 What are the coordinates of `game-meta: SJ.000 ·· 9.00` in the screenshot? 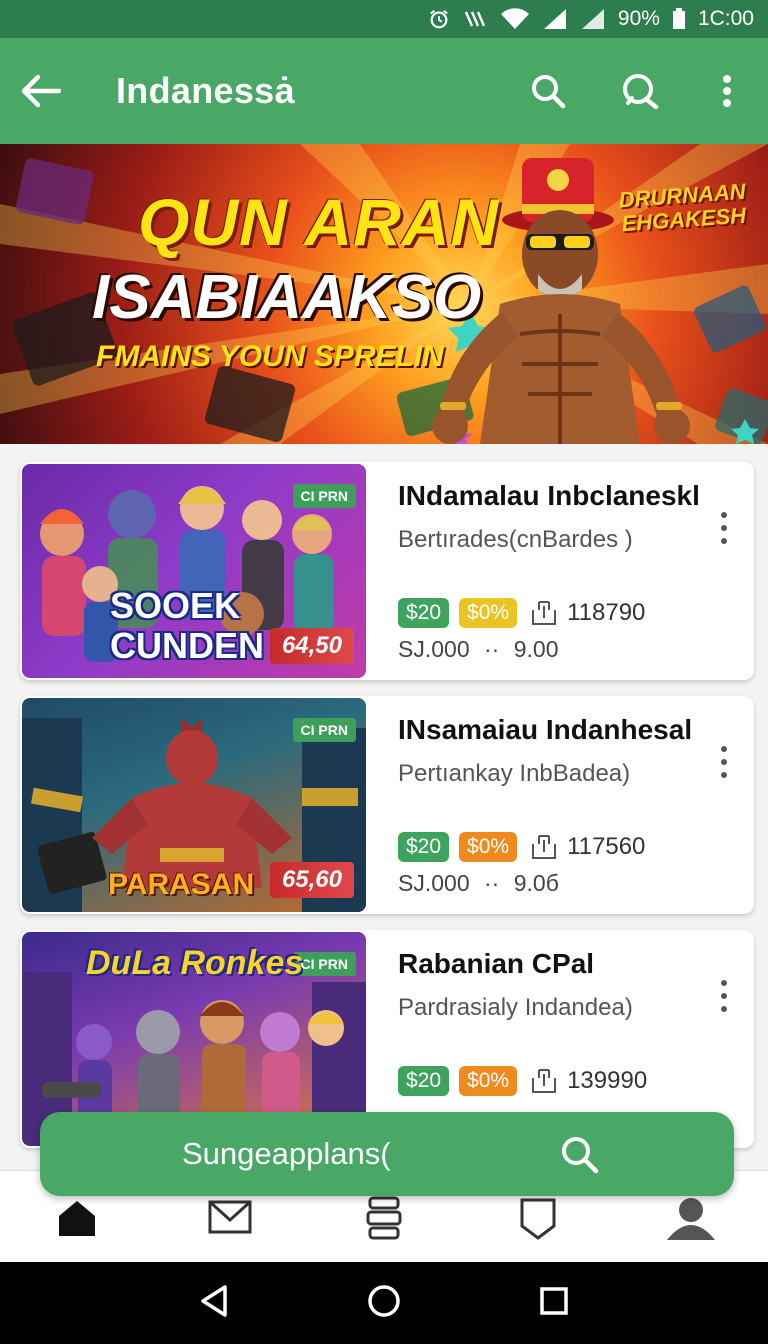 It's located at (558, 649).